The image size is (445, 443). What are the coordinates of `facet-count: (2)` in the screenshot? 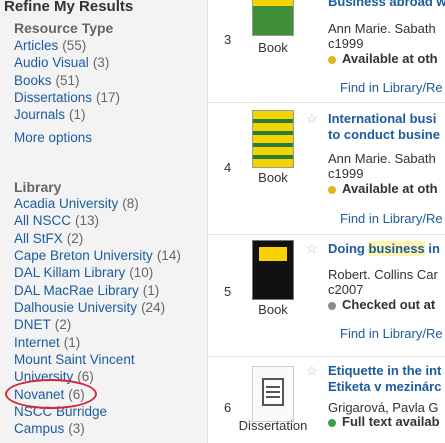 It's located at (63, 325).